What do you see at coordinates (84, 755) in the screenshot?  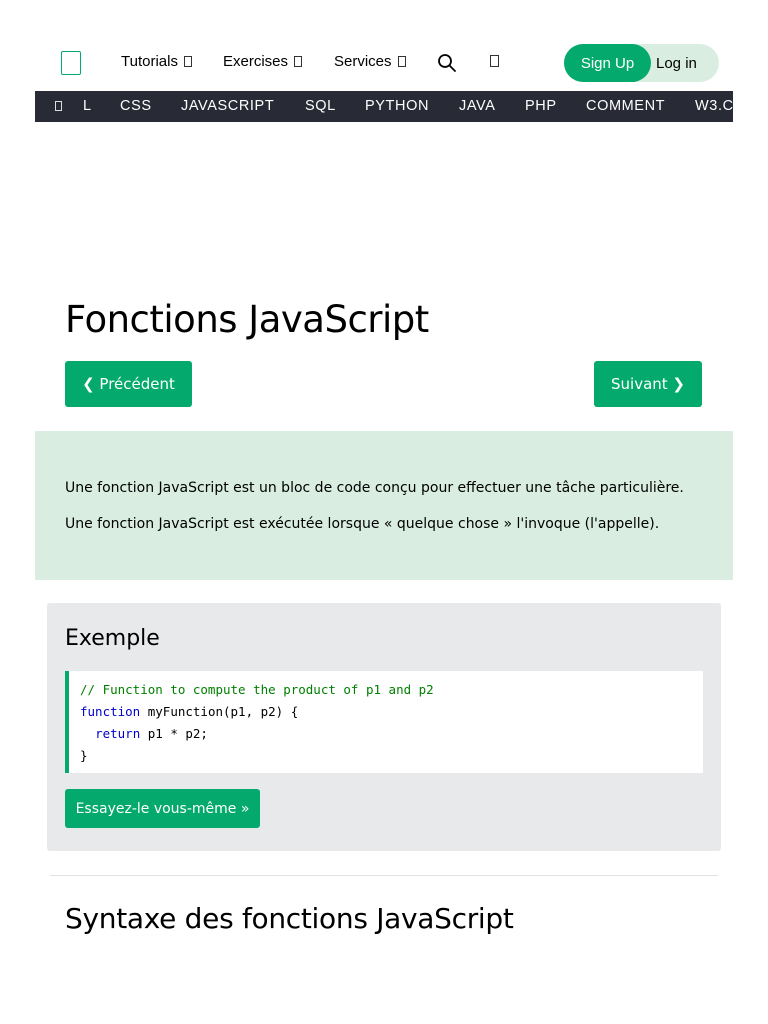 I see `code-line-4: }` at bounding box center [84, 755].